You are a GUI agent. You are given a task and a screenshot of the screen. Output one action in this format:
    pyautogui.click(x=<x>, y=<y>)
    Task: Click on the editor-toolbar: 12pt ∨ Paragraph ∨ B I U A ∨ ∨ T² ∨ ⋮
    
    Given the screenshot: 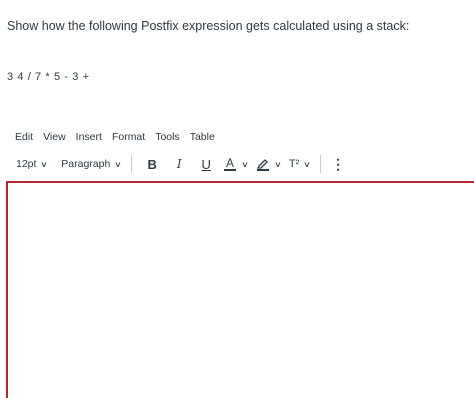 What is the action you would take?
    pyautogui.click(x=180, y=164)
    